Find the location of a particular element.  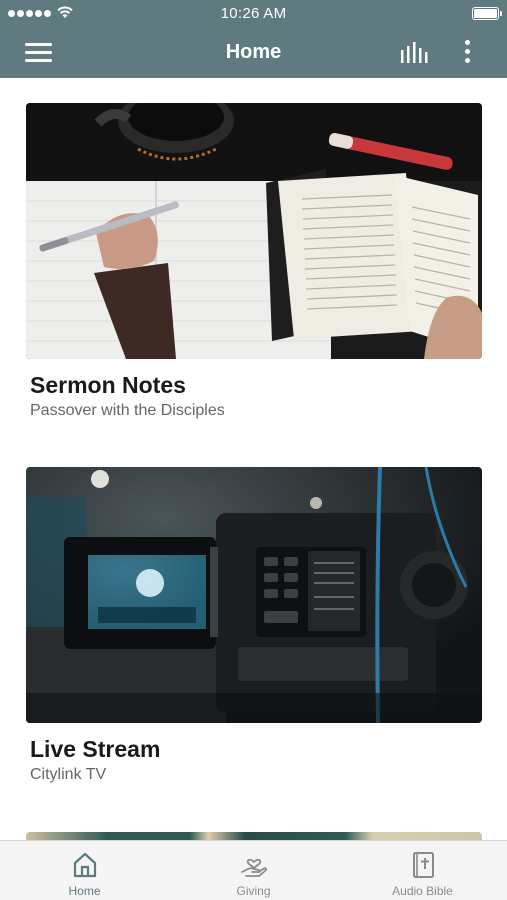

bible-icon is located at coordinates (423, 865).